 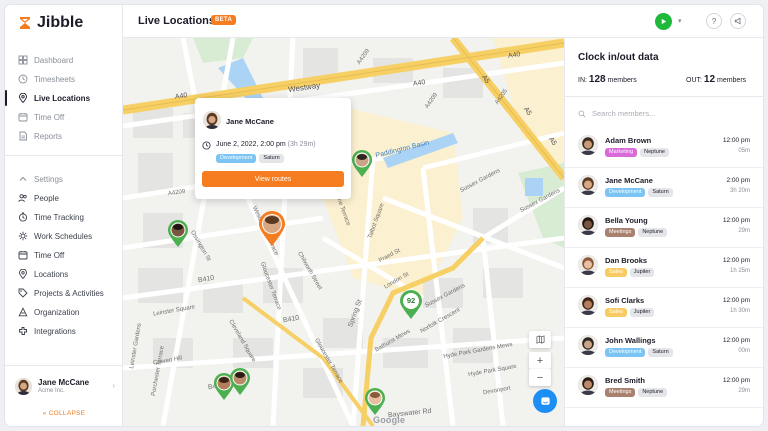 I want to click on sidebar-item-integrations: Integrations, so click(x=64, y=331).